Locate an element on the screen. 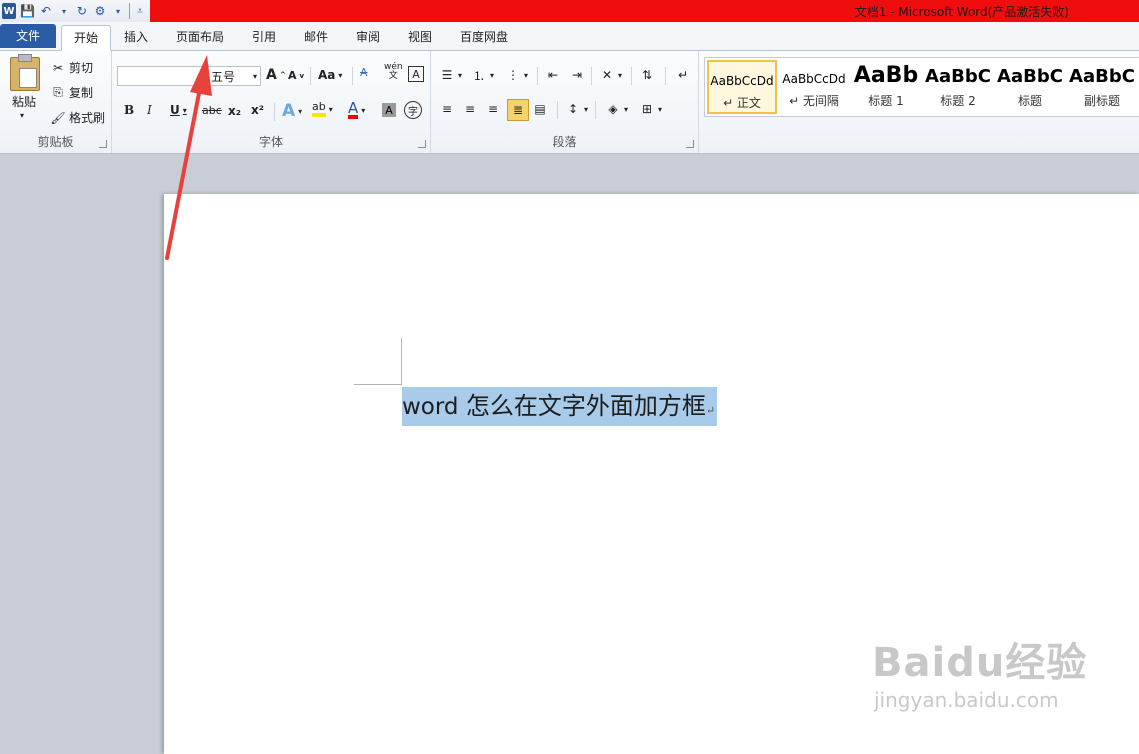  watermark-url: jingyan.baidu.com is located at coordinates (966, 700).